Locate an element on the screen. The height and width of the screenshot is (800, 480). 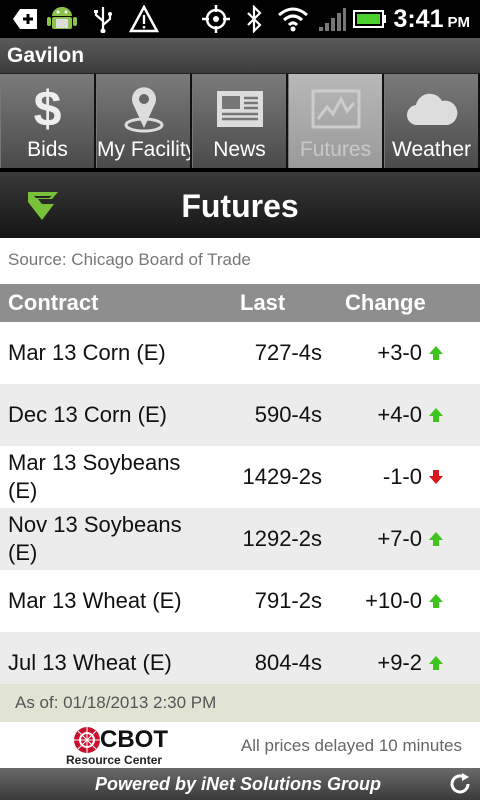
powered-by-text: Powered by iNet Solutions Group is located at coordinates (238, 784).